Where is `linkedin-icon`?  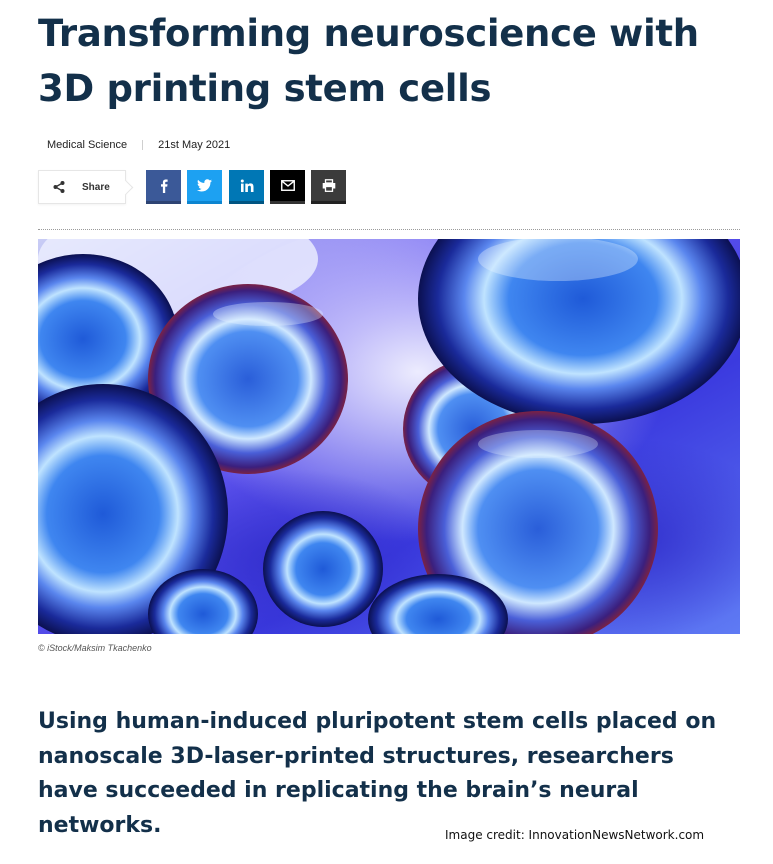 linkedin-icon is located at coordinates (246, 185).